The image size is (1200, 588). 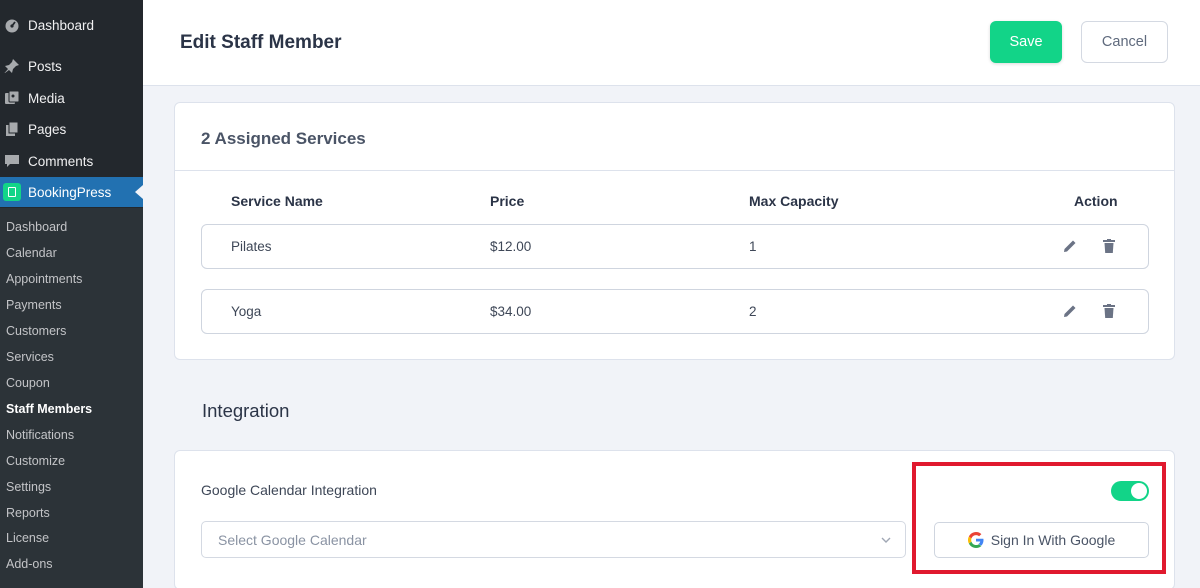 I want to click on submenu-item-settings: Settings, so click(x=28, y=487).